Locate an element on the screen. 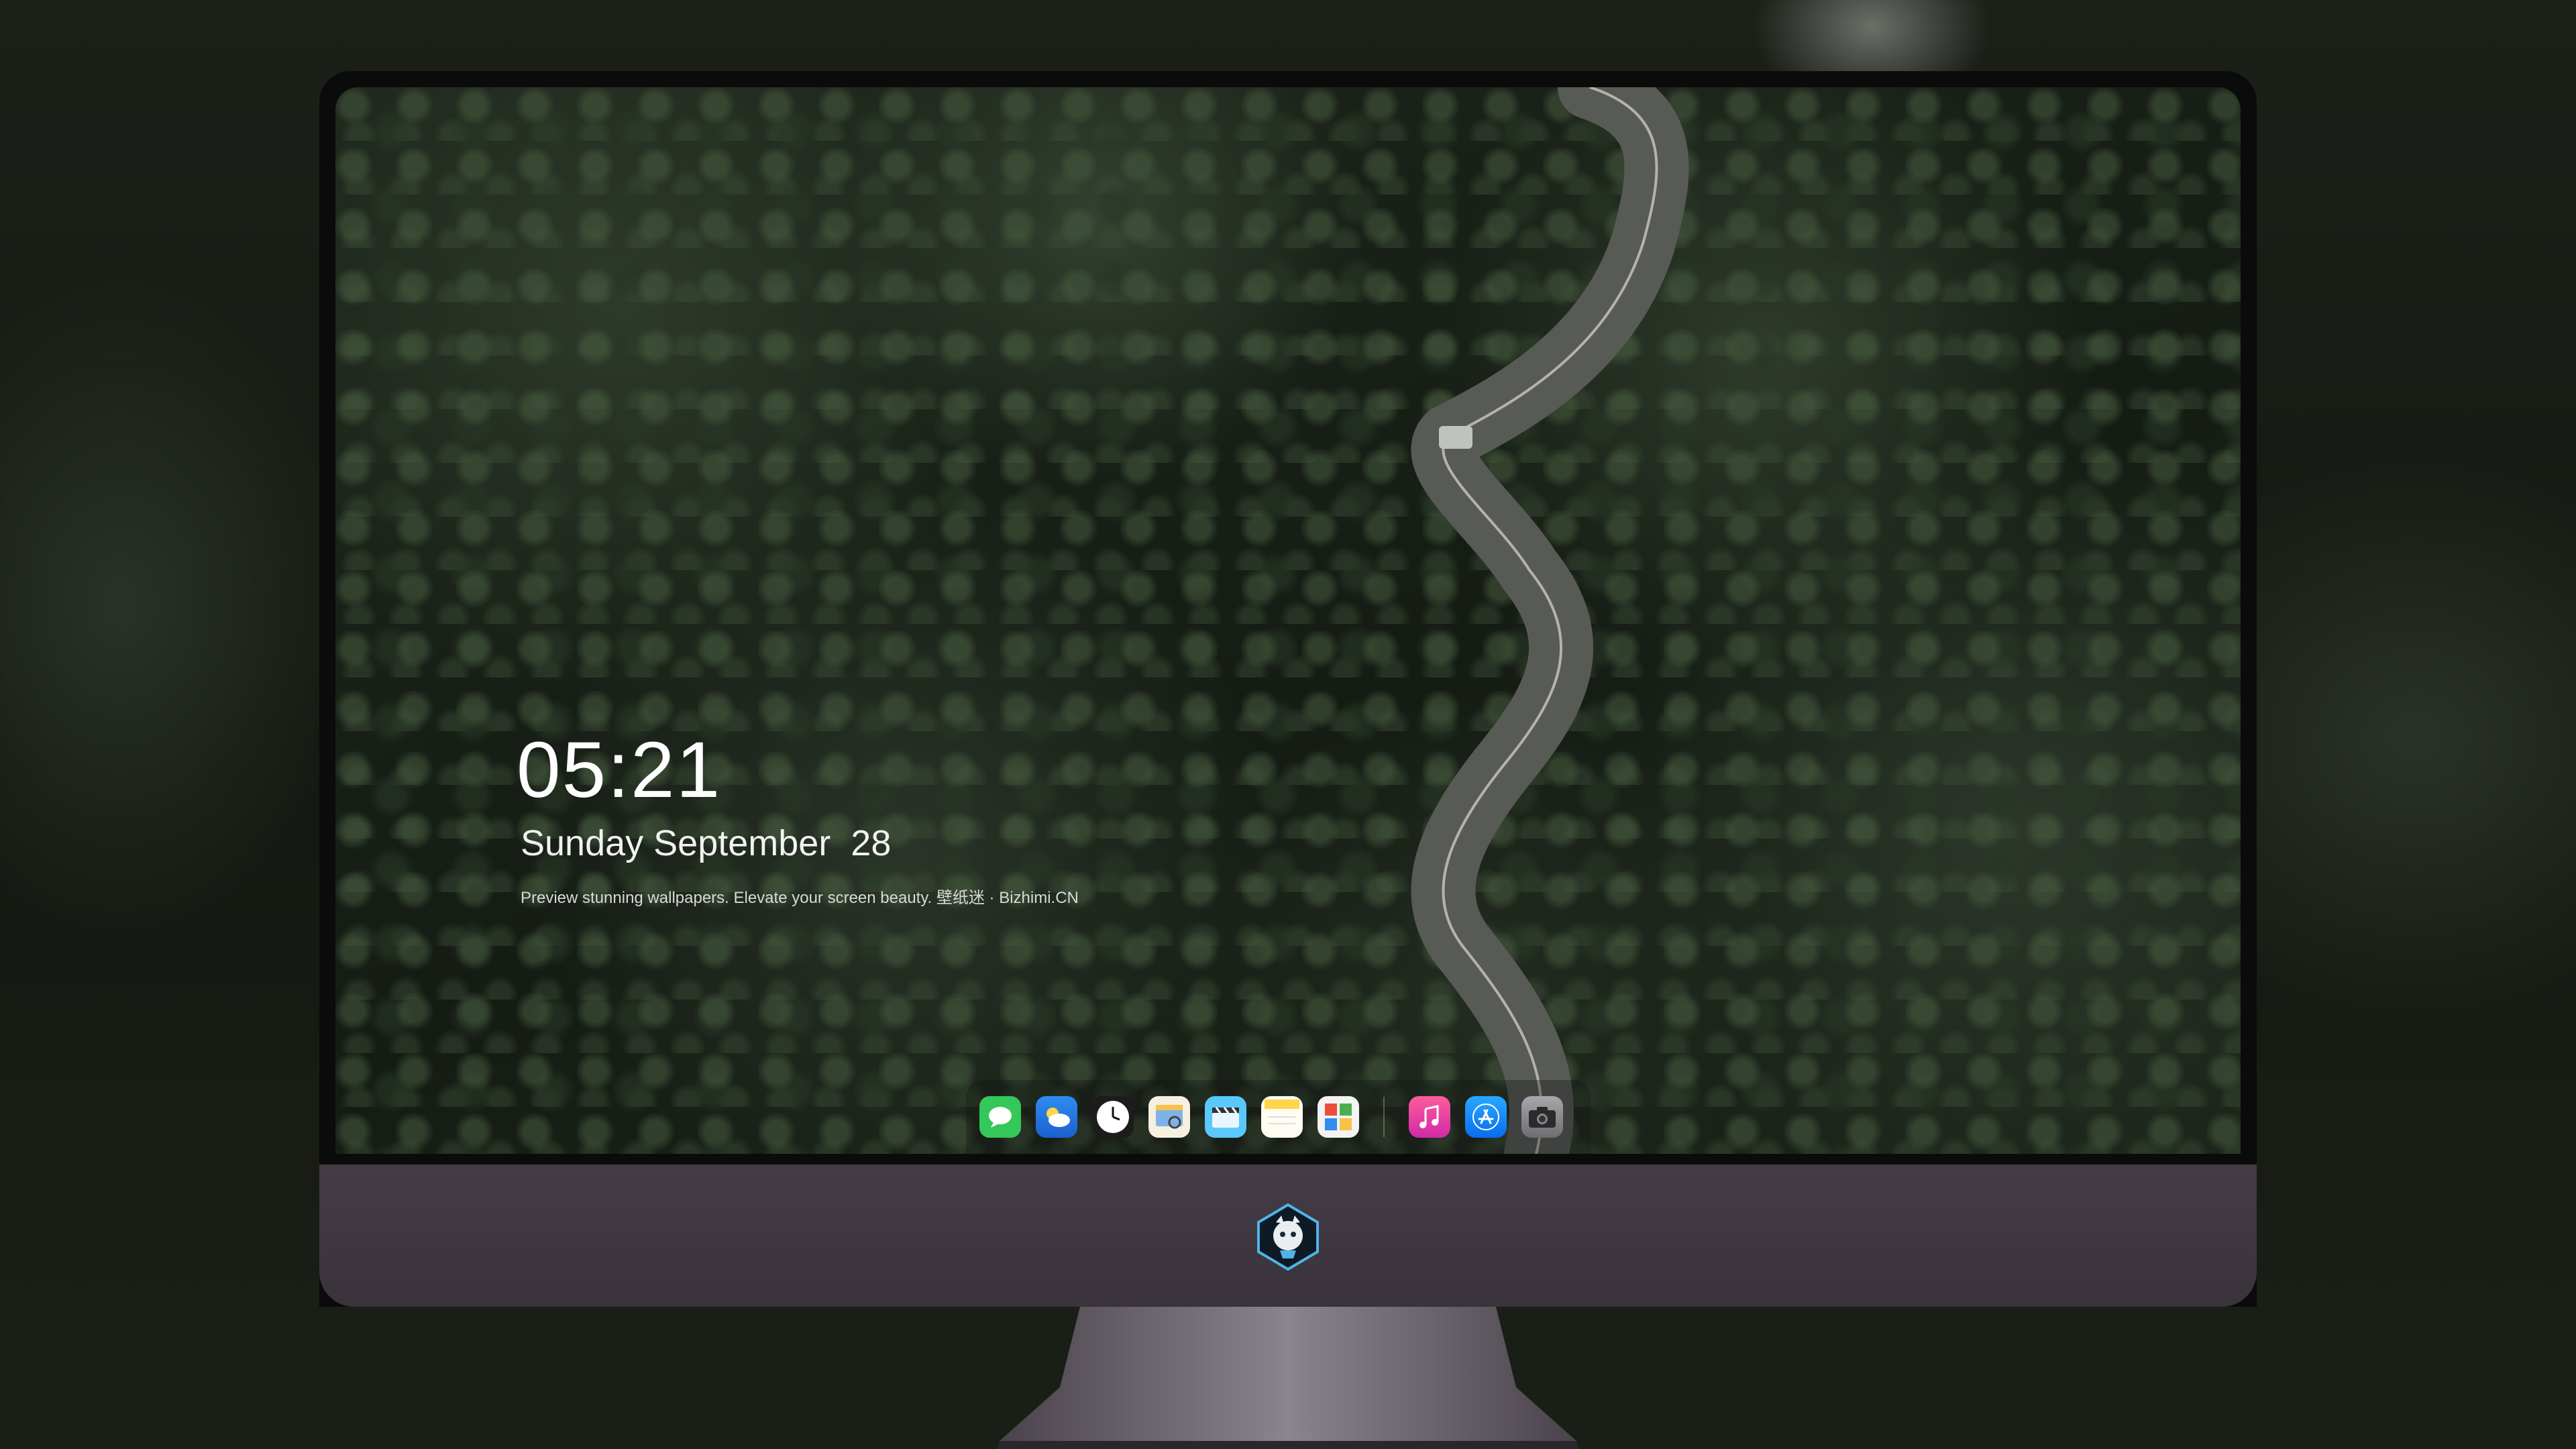  lockscreen-time: 05:21 is located at coordinates (619, 770).